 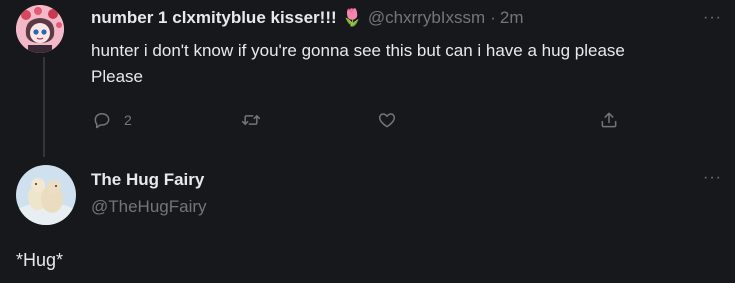 I want to click on reply-icon, so click(x=102, y=121).